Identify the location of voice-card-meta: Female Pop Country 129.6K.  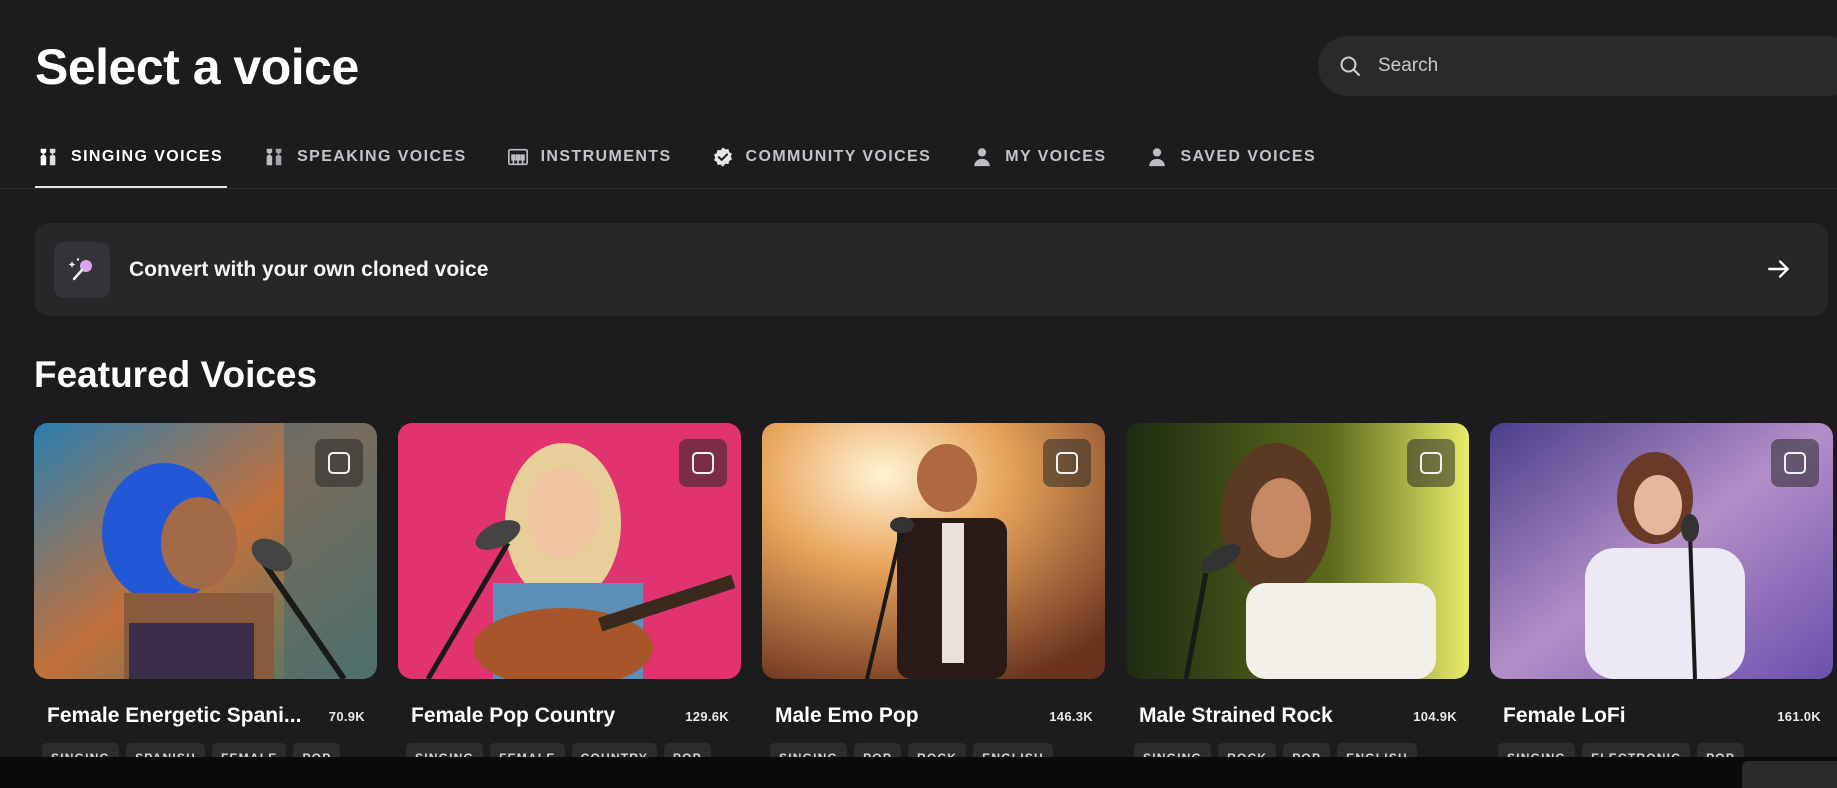
(569, 716).